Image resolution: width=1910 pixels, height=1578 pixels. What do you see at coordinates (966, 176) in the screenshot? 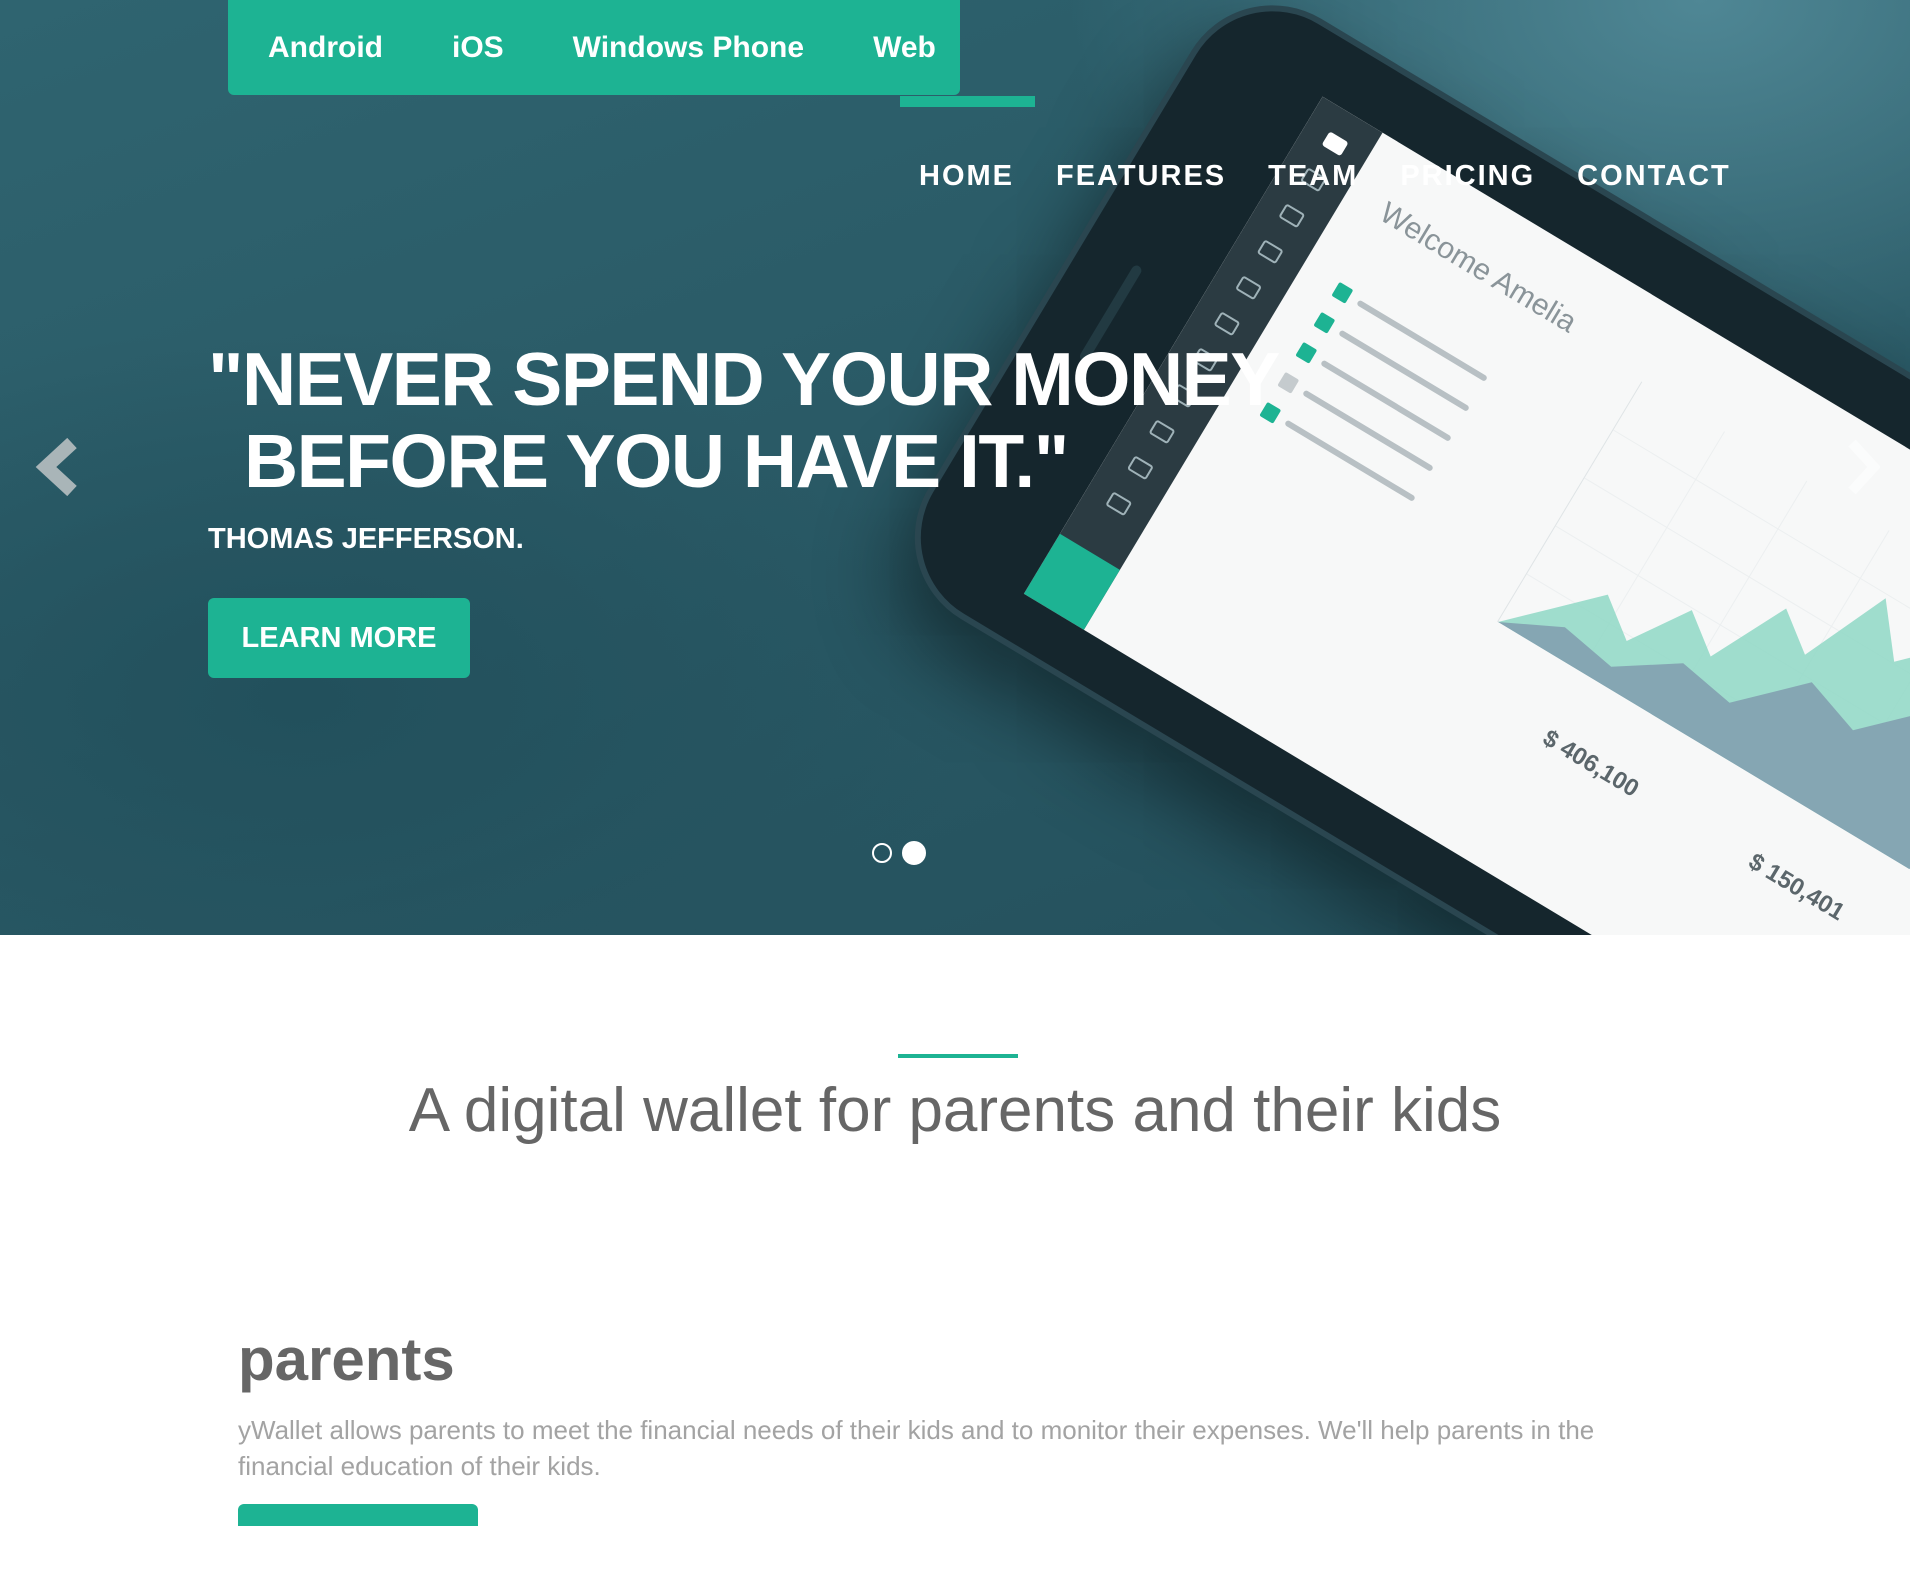
I see `nav-home: HOME` at bounding box center [966, 176].